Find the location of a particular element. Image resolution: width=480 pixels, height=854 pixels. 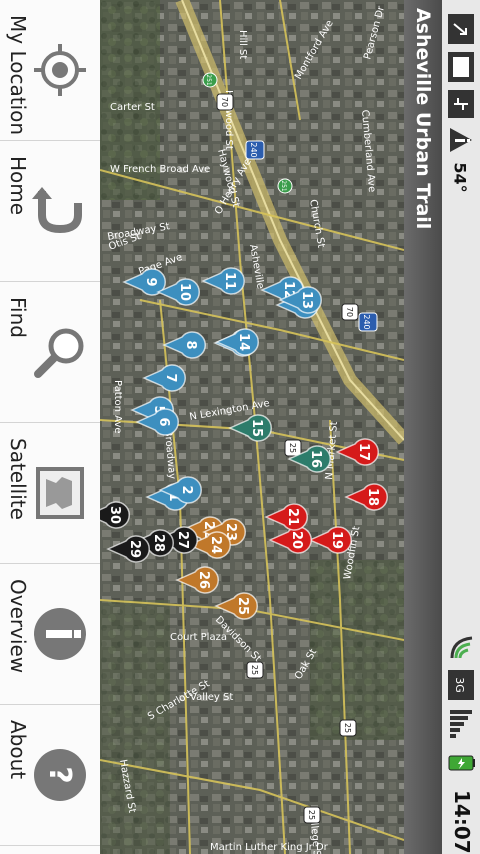

street-label: W French Broad Ave is located at coordinates (160, 169).